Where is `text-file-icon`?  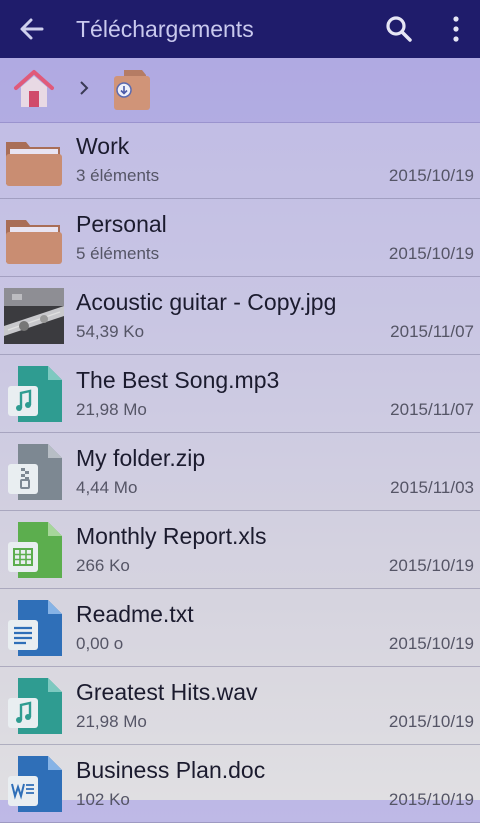
text-file-icon is located at coordinates (35, 628).